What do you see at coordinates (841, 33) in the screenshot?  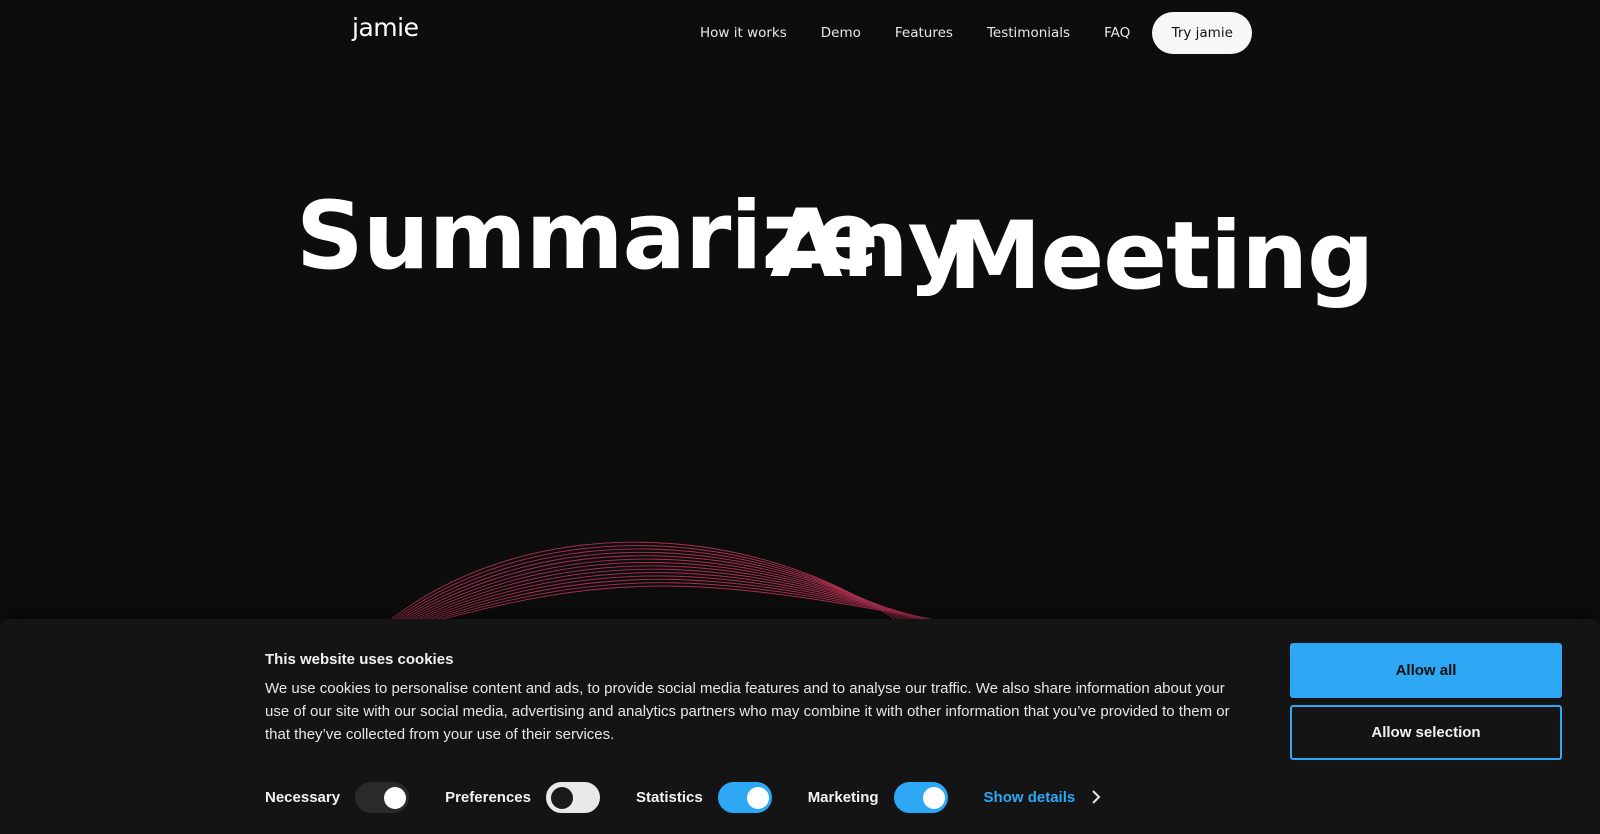 I see `nav-link-demo: Demo` at bounding box center [841, 33].